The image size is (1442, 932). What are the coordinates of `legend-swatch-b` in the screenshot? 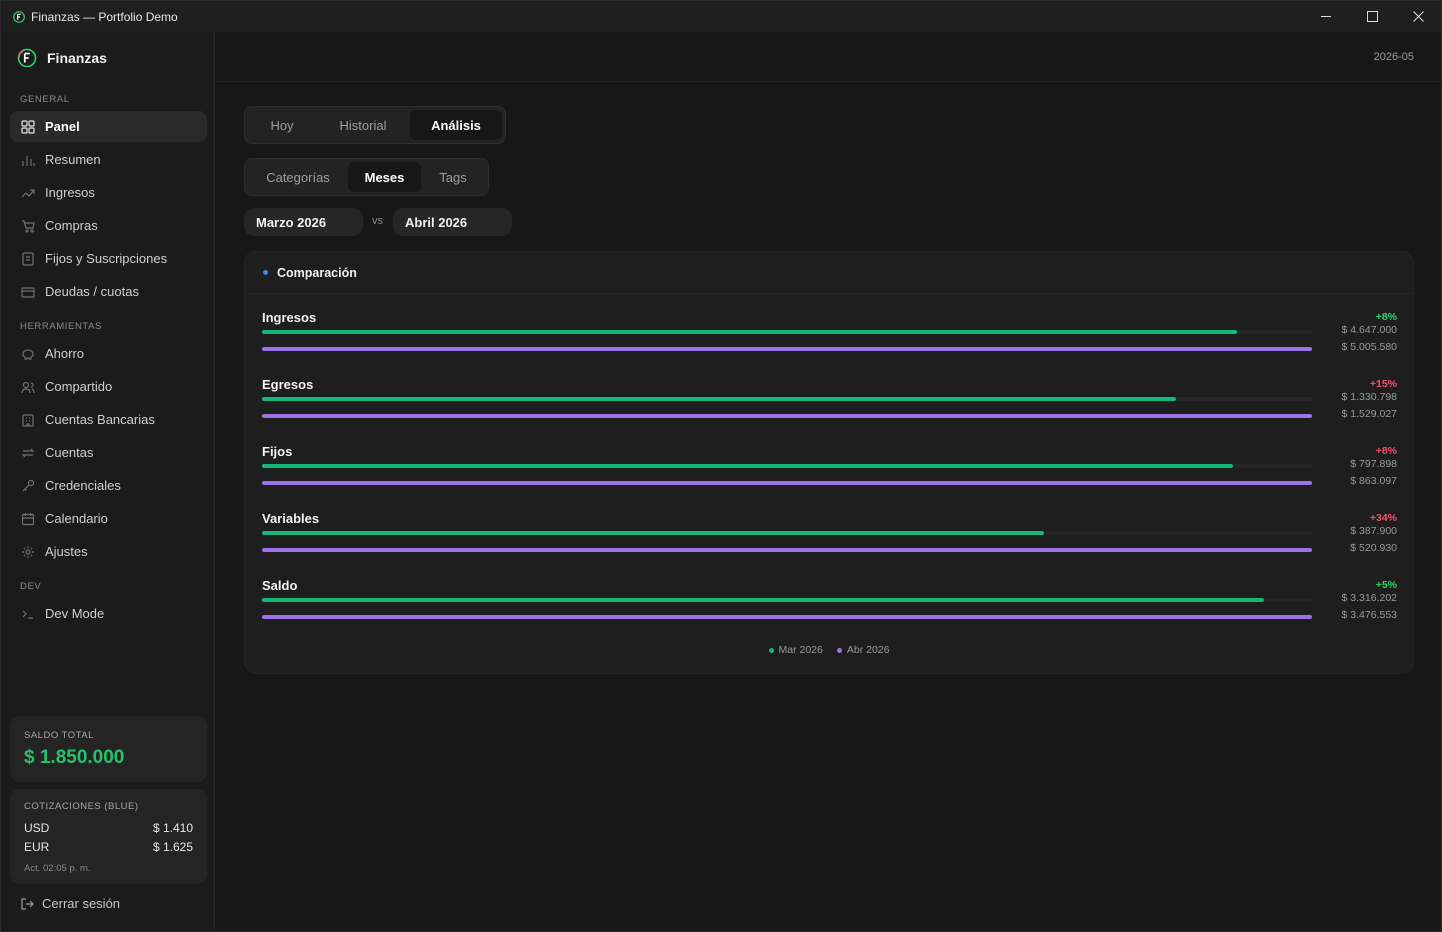 It's located at (839, 650).